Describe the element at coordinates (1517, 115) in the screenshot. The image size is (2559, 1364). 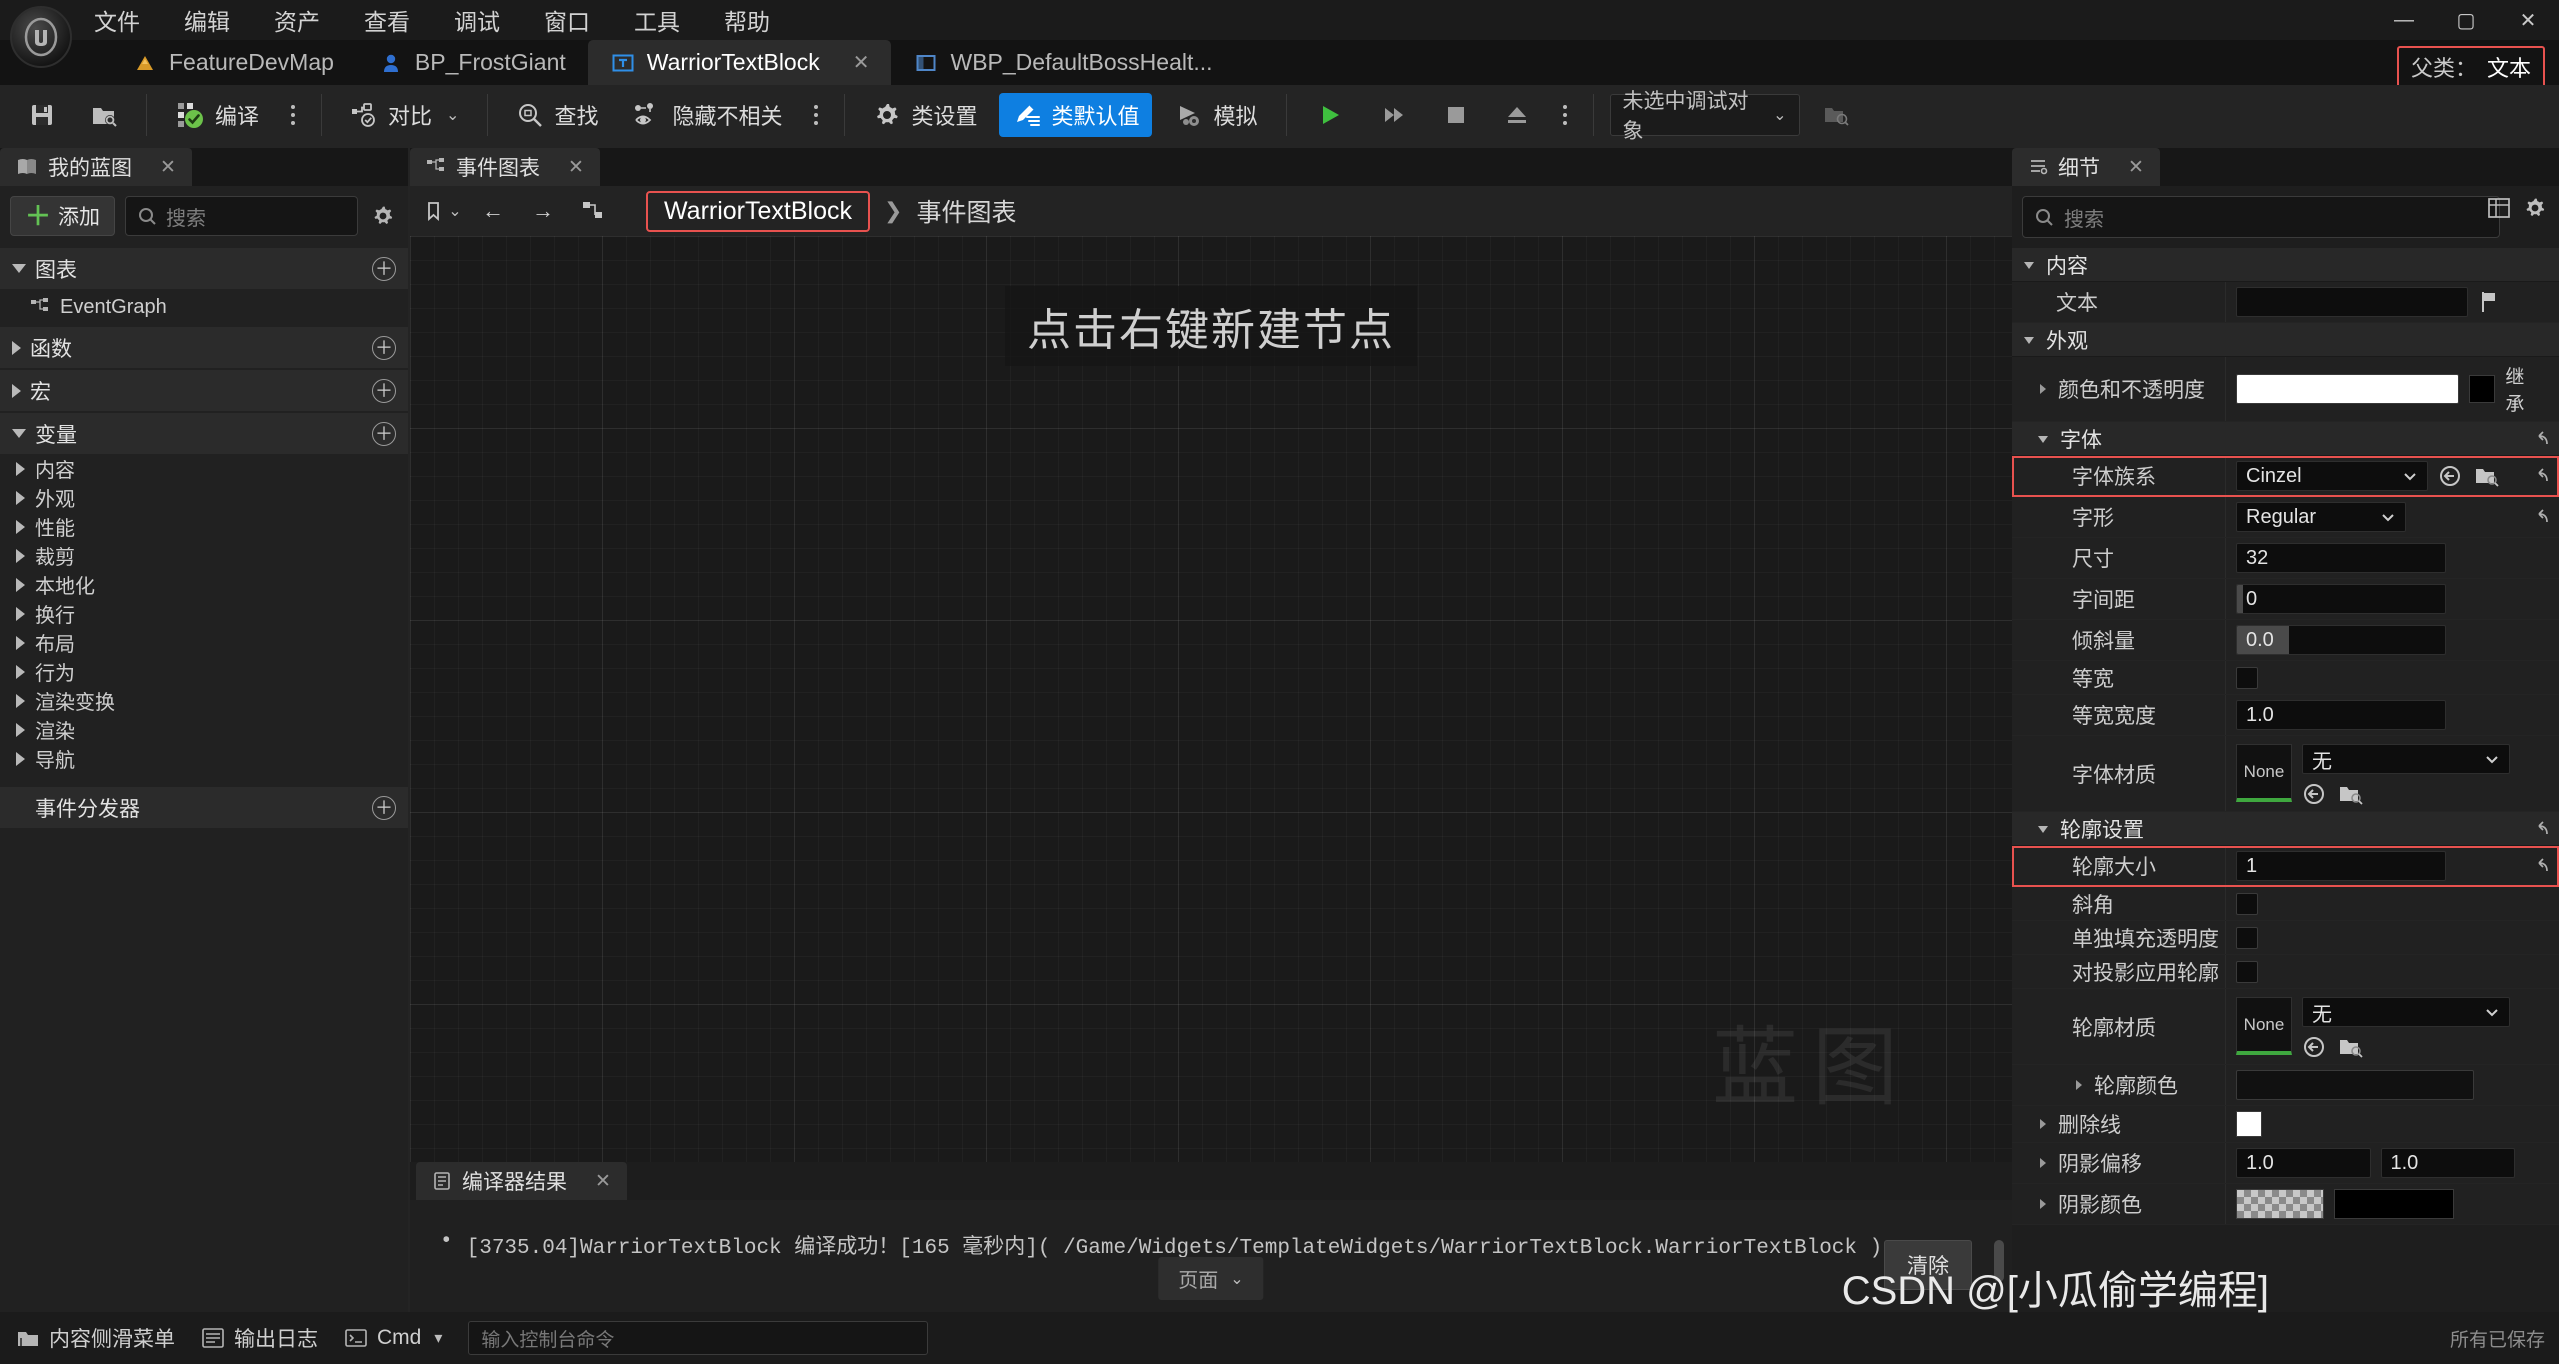
I see `eject-button` at that location.